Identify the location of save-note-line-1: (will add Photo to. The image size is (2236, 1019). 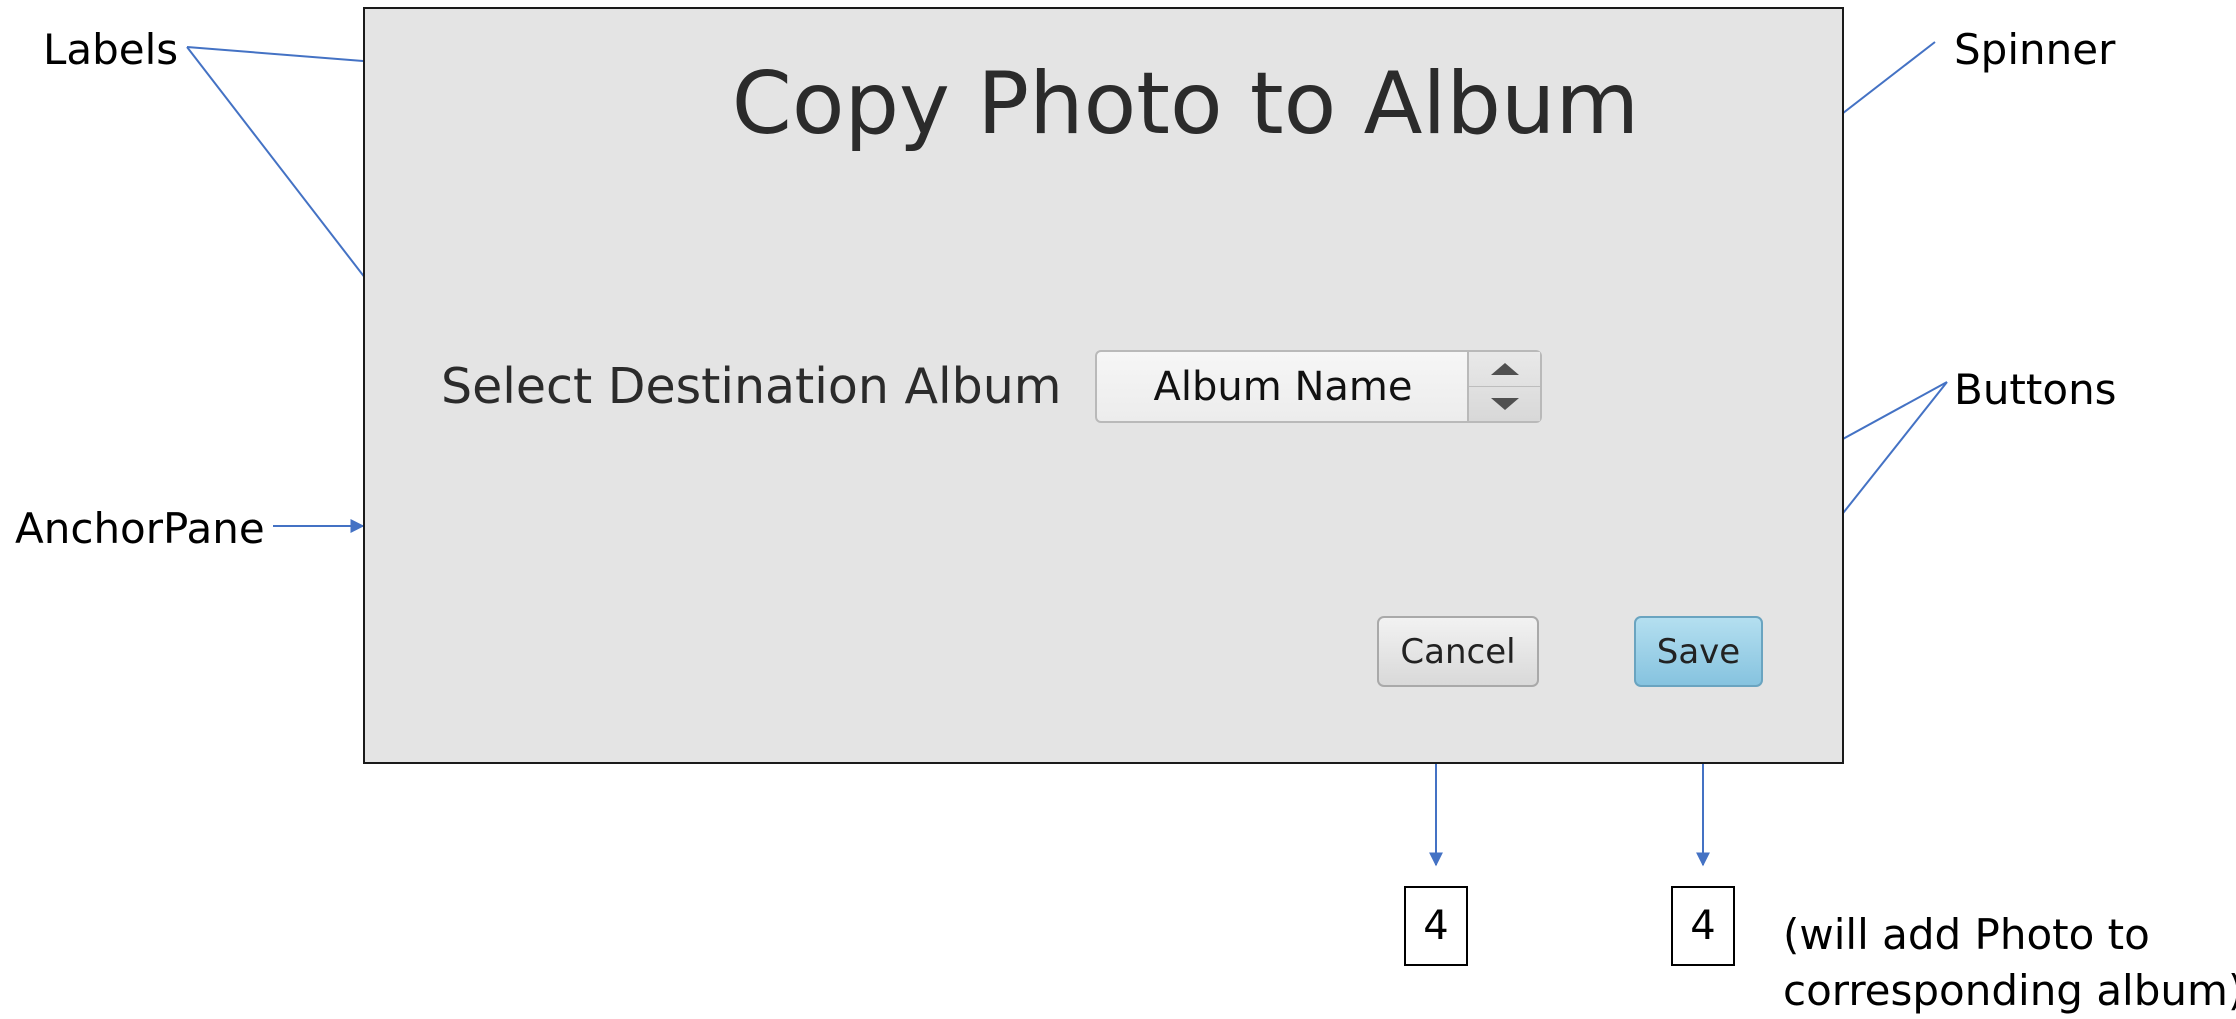
(1966, 934).